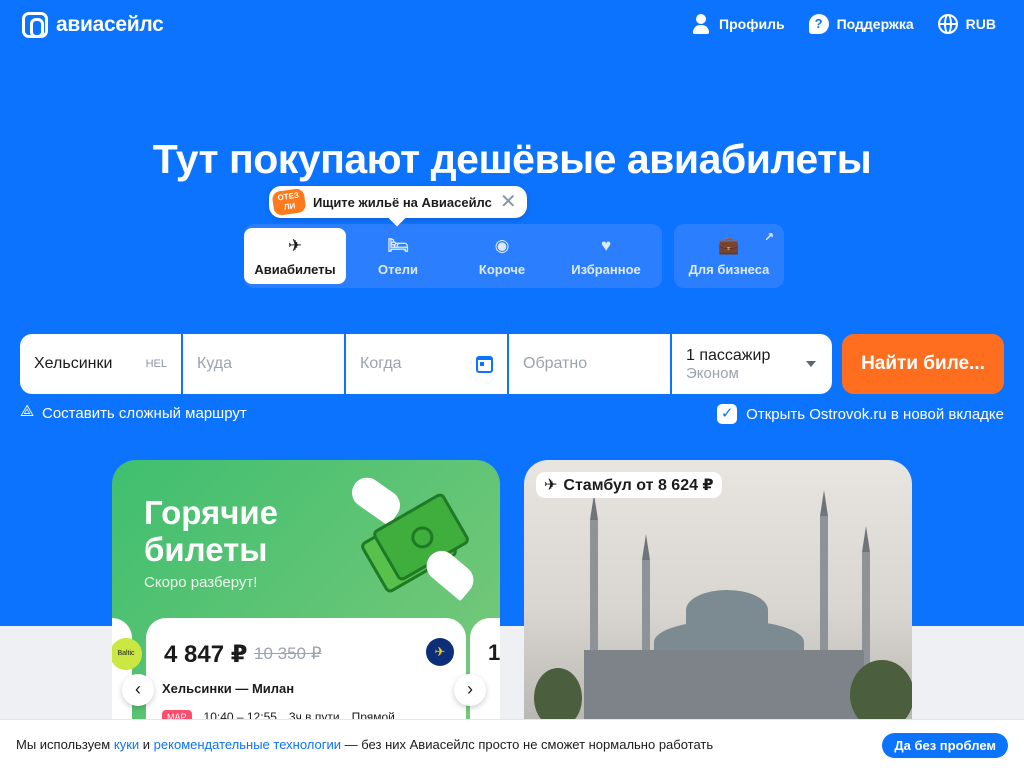 The image size is (1024, 768). Describe the element at coordinates (494, 652) in the screenshot. I see `next-ticket-price-peek: 1` at that location.